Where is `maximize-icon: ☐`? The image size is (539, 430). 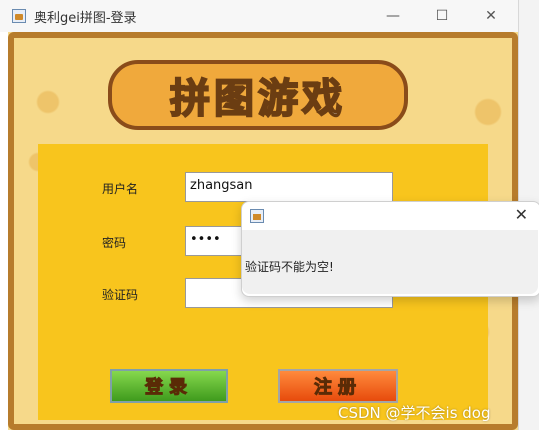 maximize-icon: ☐ is located at coordinates (442, 16).